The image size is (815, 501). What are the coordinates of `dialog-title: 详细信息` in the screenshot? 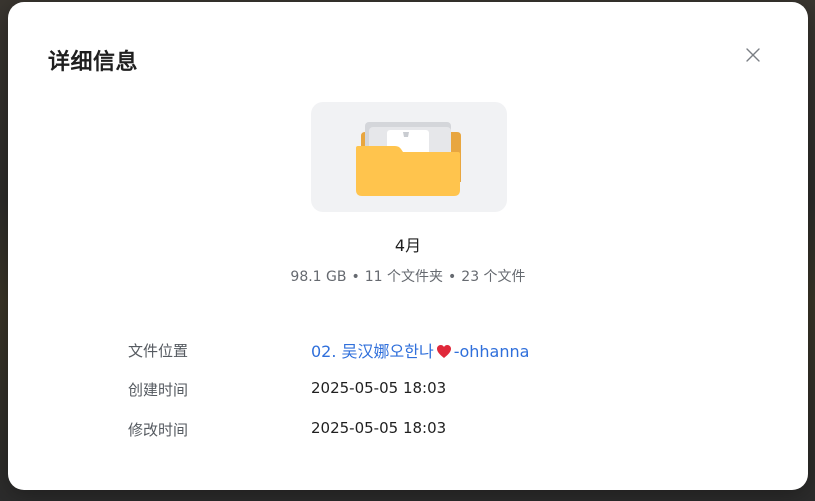 It's located at (93, 62).